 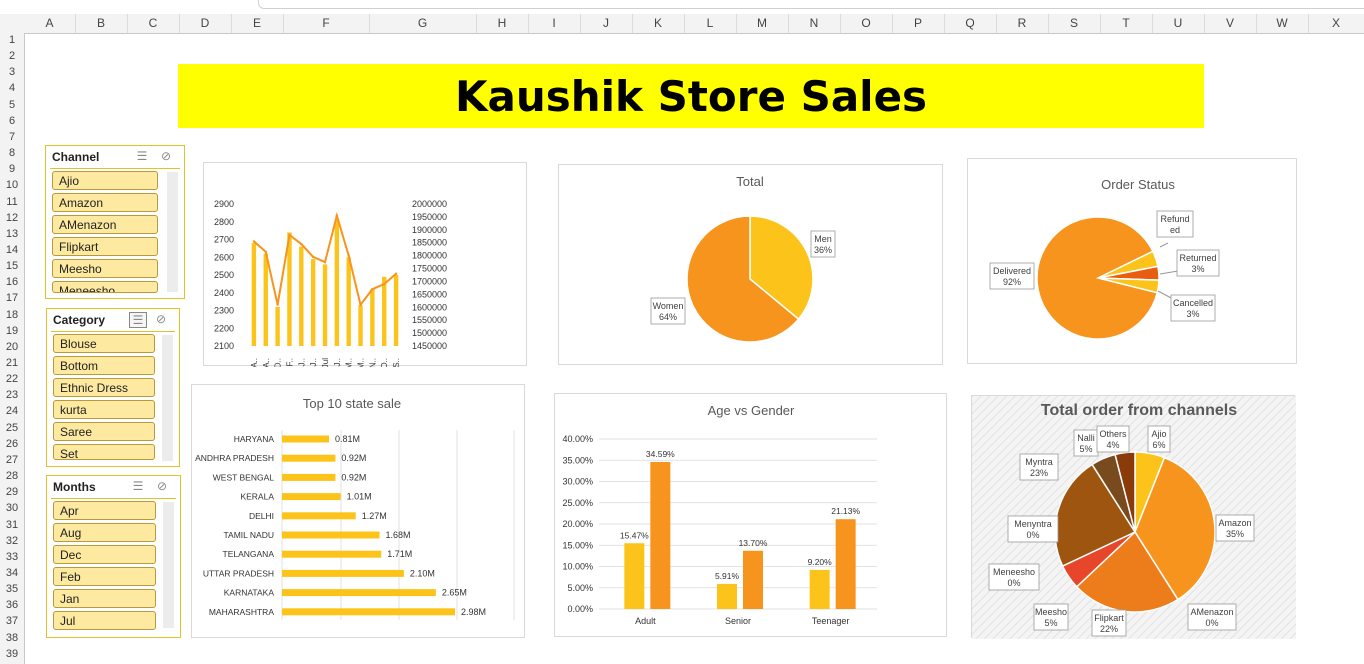 I want to click on column-header: F, so click(x=326, y=23).